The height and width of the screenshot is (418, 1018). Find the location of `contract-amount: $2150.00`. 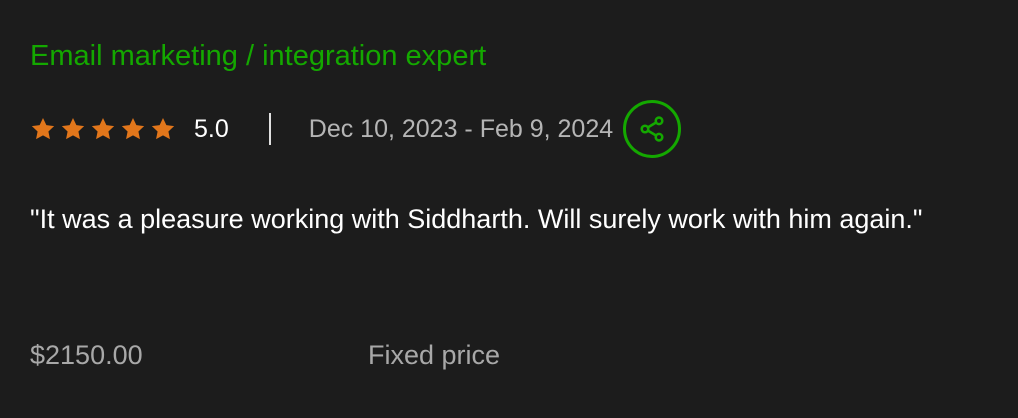

contract-amount: $2150.00 is located at coordinates (86, 355).